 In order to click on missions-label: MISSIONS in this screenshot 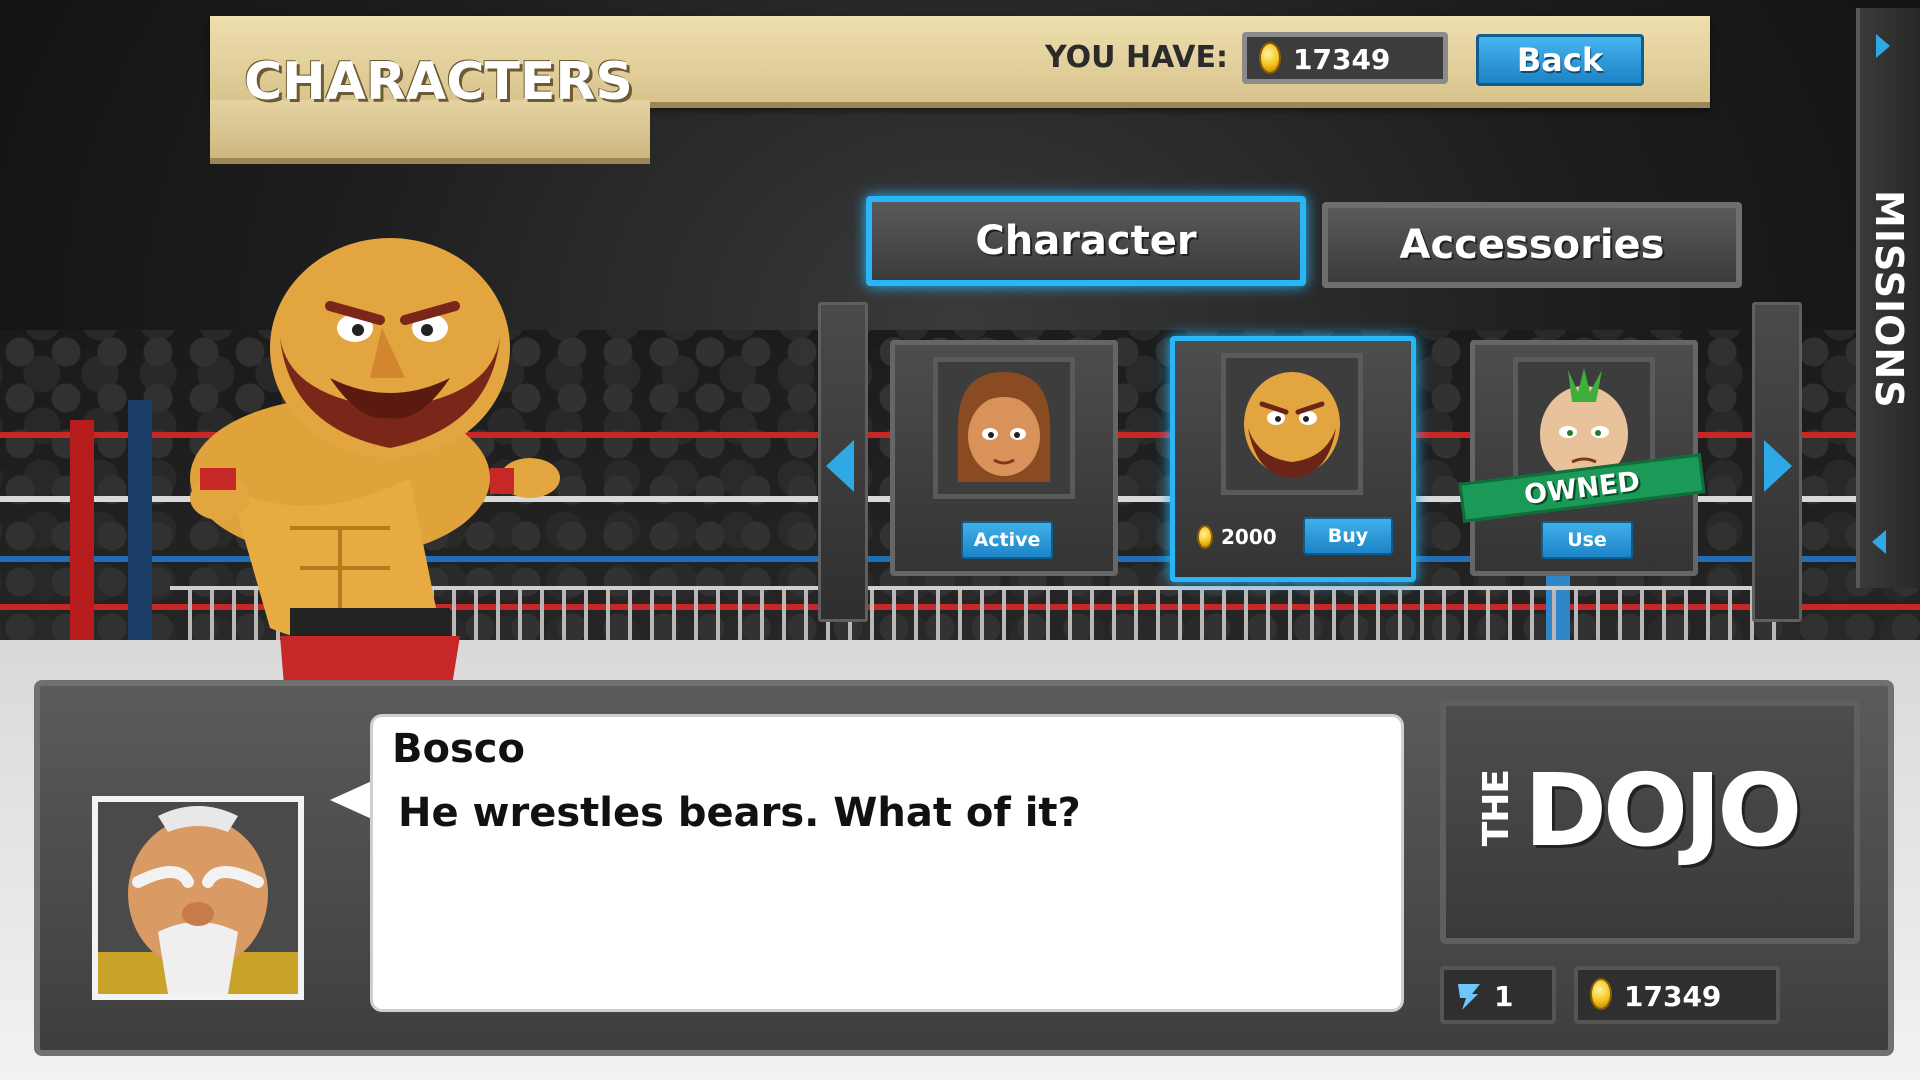, I will do `click(1889, 299)`.